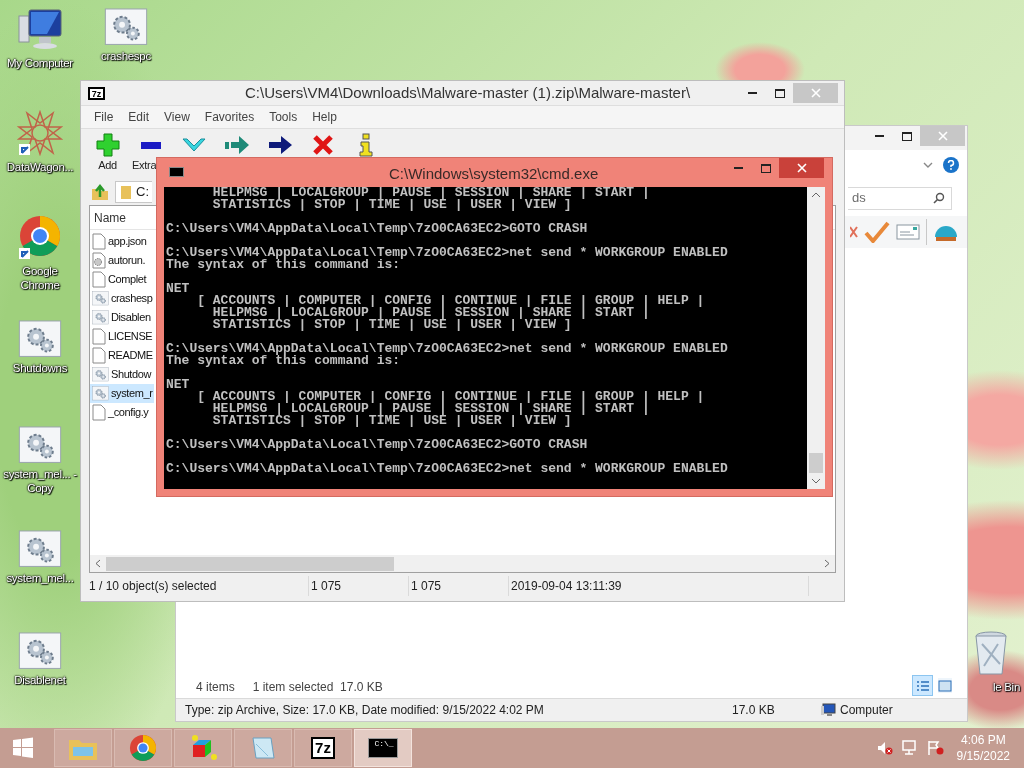 Image resolution: width=1024 pixels, height=768 pixels. Describe the element at coordinates (130, 356) in the screenshot. I see `file-name: README` at that location.